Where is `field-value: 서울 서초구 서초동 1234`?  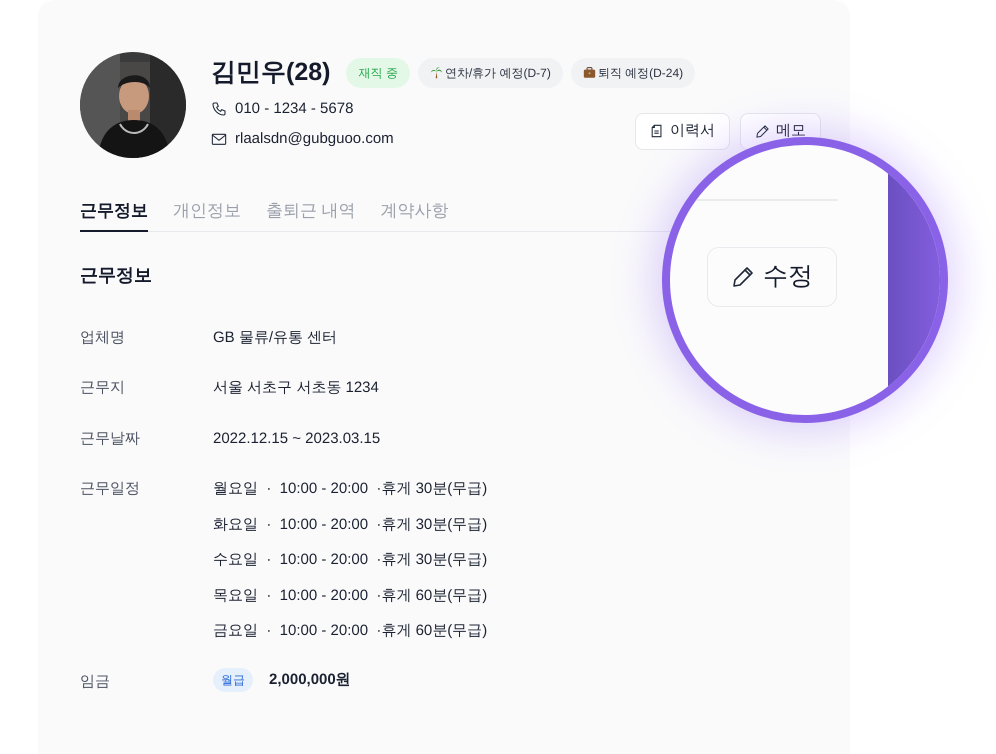
field-value: 서울 서초구 서초동 1234 is located at coordinates (296, 388).